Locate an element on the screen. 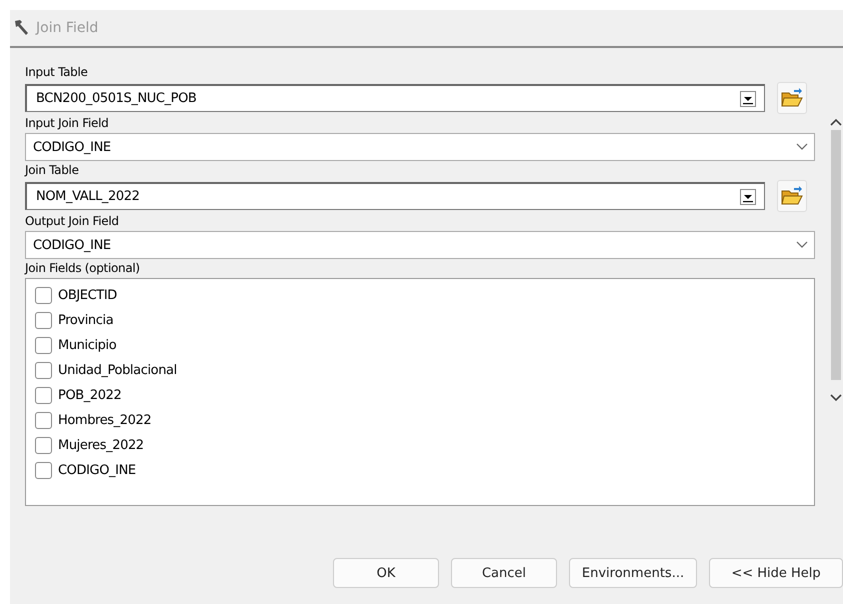 Image resolution: width=843 pixels, height=604 pixels. checkbox-label: OBJECTID is located at coordinates (87, 295).